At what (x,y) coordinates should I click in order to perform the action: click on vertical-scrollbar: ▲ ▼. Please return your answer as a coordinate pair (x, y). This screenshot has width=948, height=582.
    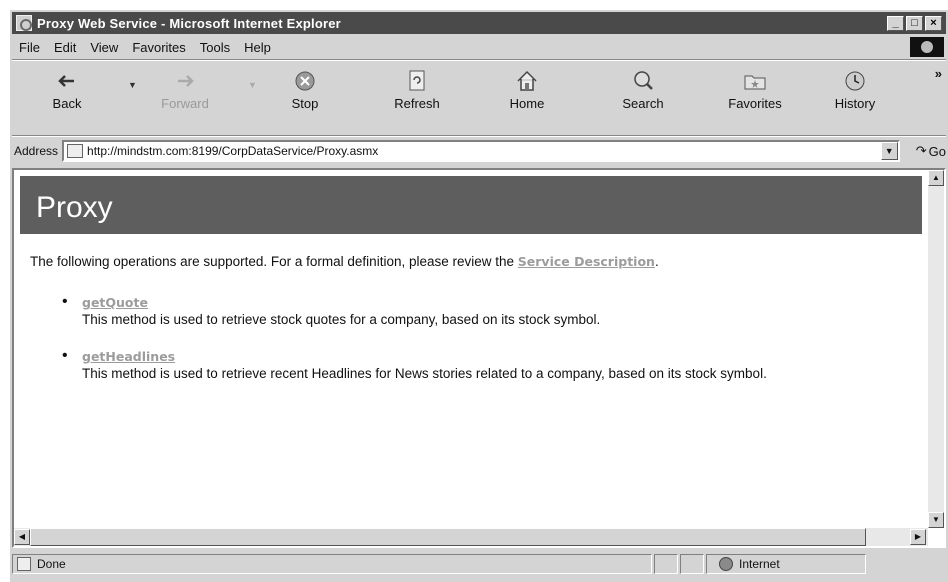
    Looking at the image, I should click on (936, 349).